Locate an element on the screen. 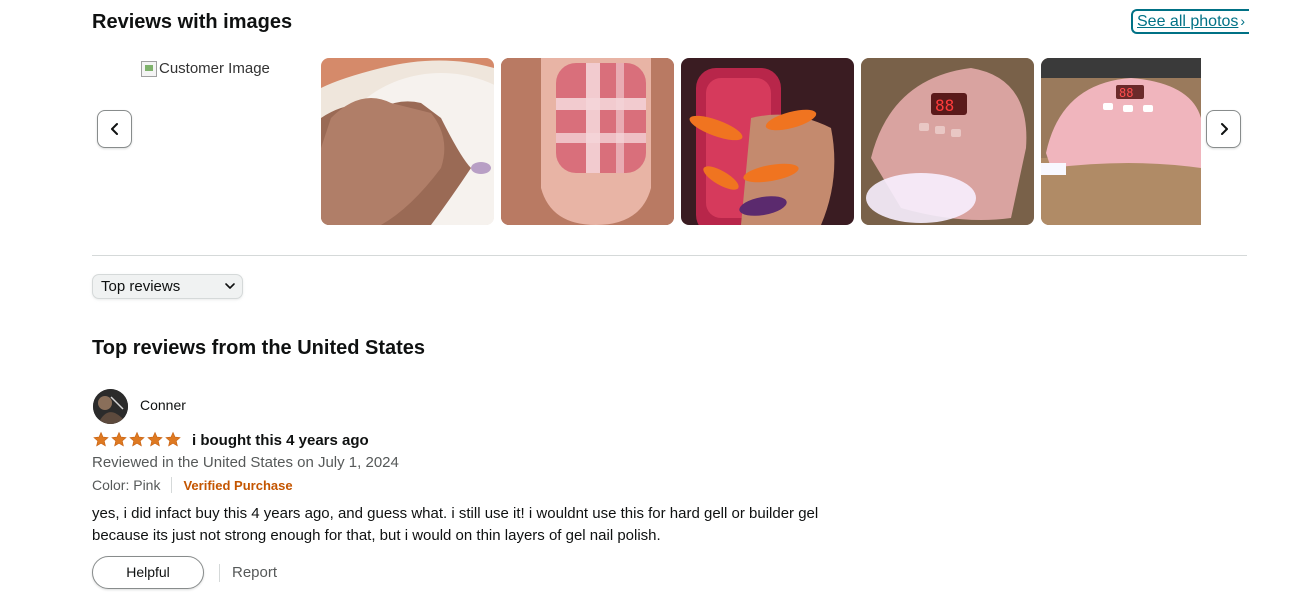  broken-image-icon is located at coordinates (149, 68).